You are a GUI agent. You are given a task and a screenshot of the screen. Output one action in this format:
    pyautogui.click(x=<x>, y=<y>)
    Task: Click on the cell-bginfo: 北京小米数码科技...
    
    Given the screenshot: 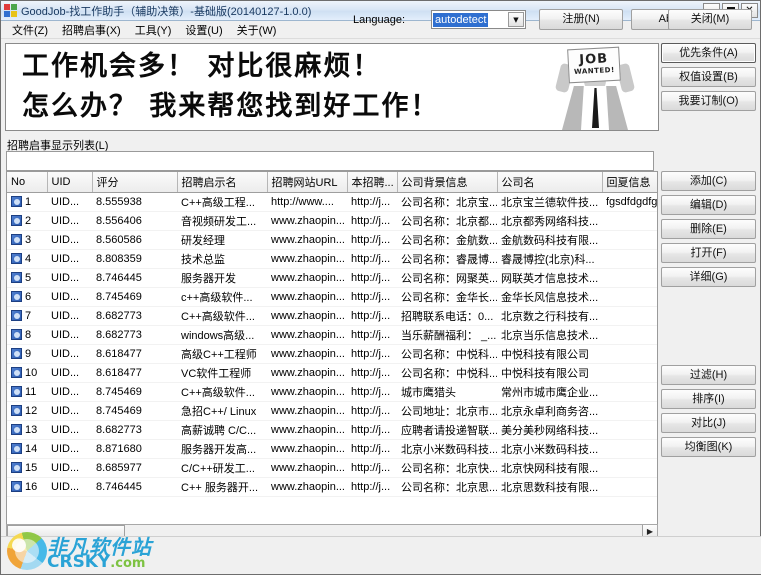 What is the action you would take?
    pyautogui.click(x=447, y=449)
    